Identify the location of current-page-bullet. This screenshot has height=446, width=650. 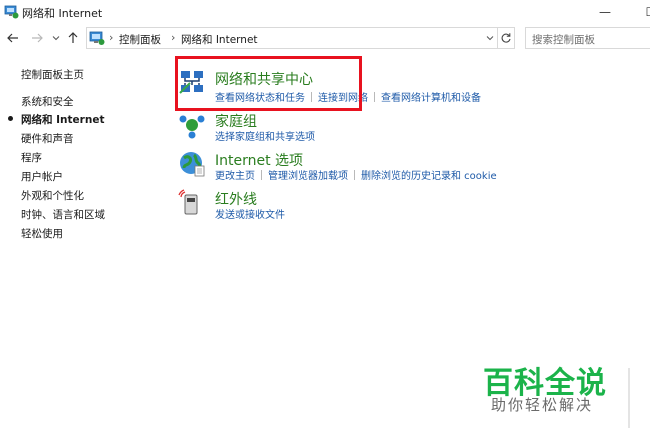
(10, 118).